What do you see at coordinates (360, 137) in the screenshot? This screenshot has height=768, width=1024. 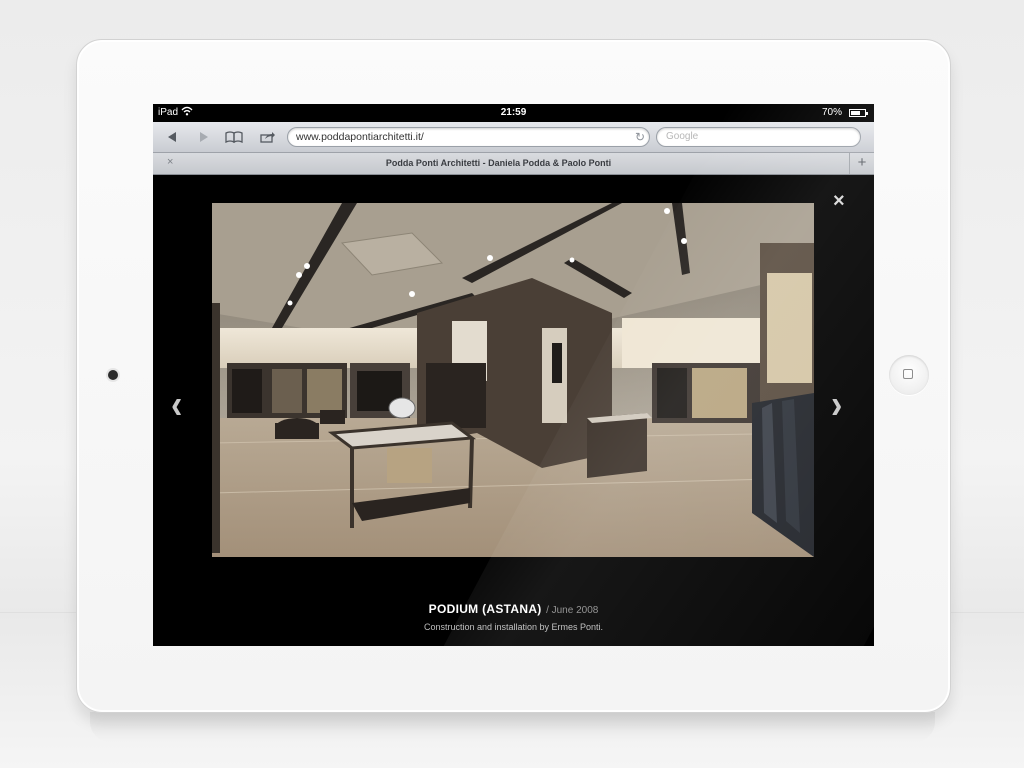 I see `url-text: www.poddapontiarchitetti.it/` at bounding box center [360, 137].